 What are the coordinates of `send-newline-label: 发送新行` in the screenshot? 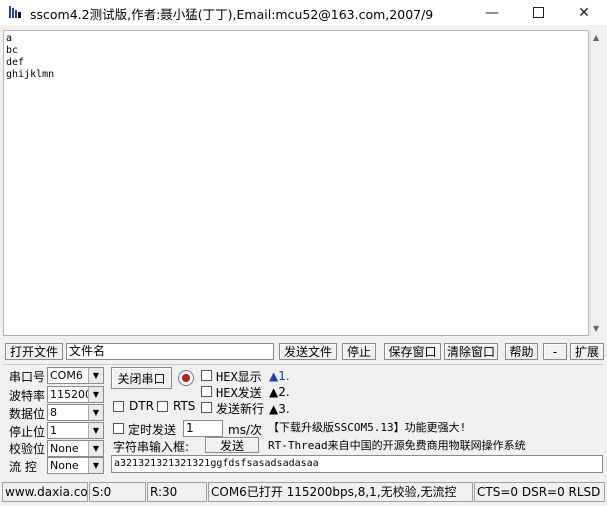 It's located at (240, 409).